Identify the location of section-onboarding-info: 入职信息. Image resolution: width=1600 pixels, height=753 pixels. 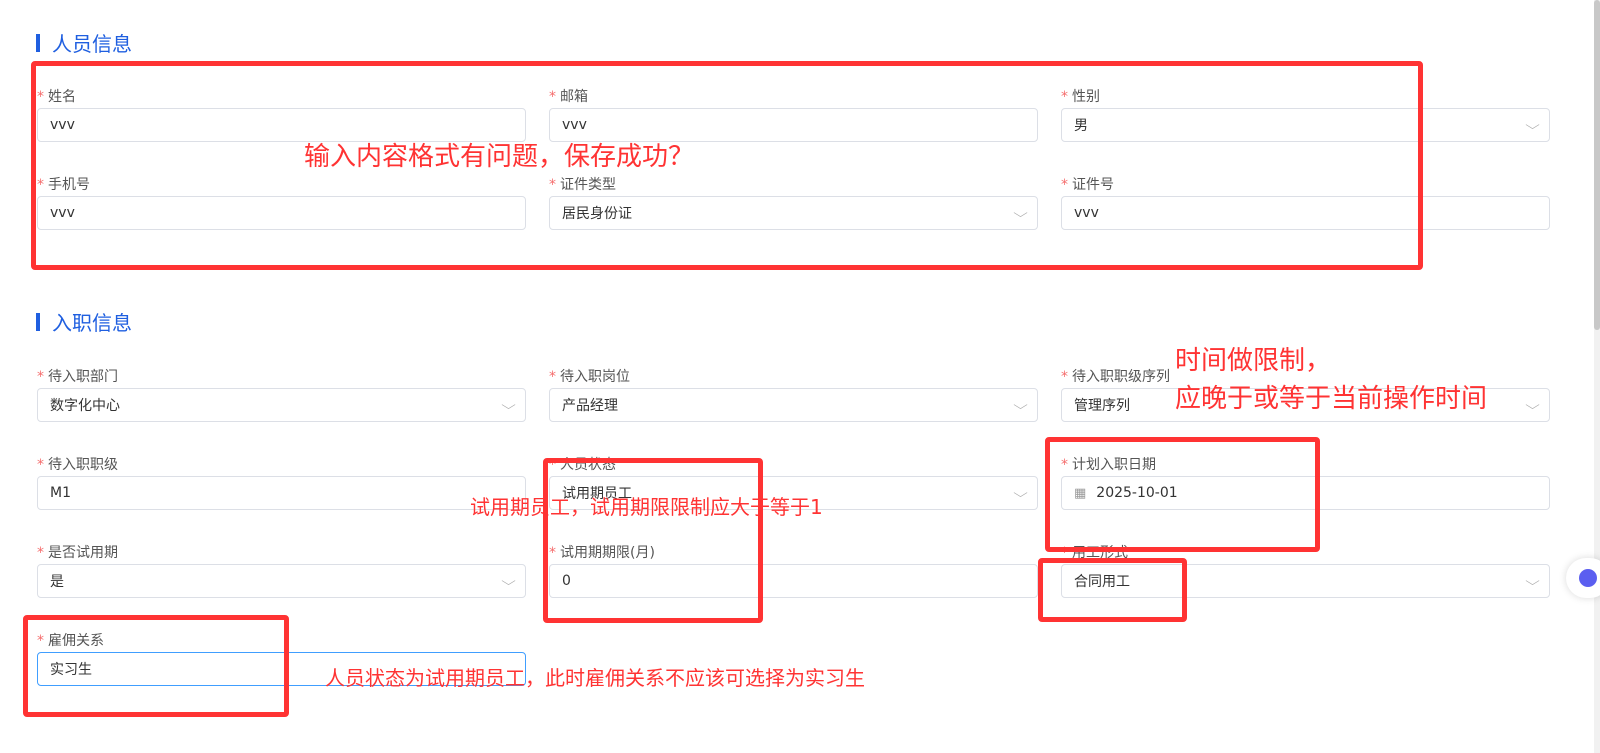
(84, 321).